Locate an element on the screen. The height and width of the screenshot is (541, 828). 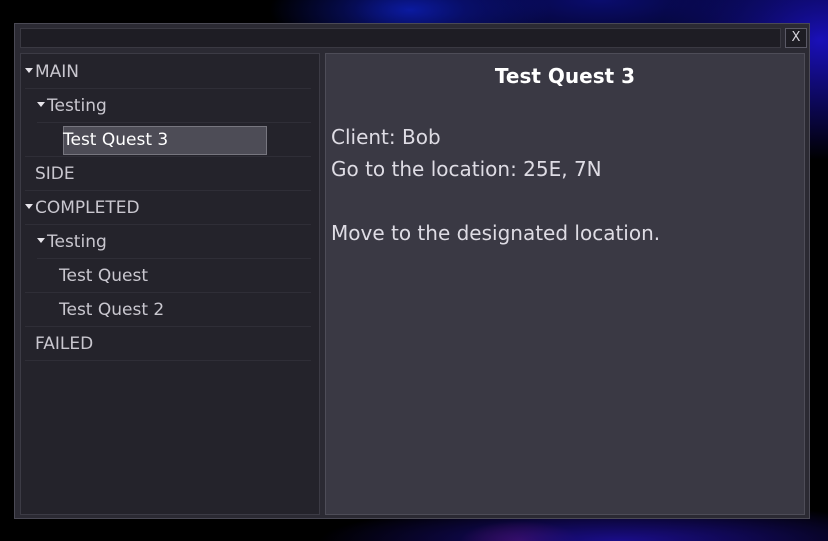
quest-title: Test Quest 3 is located at coordinates (565, 76).